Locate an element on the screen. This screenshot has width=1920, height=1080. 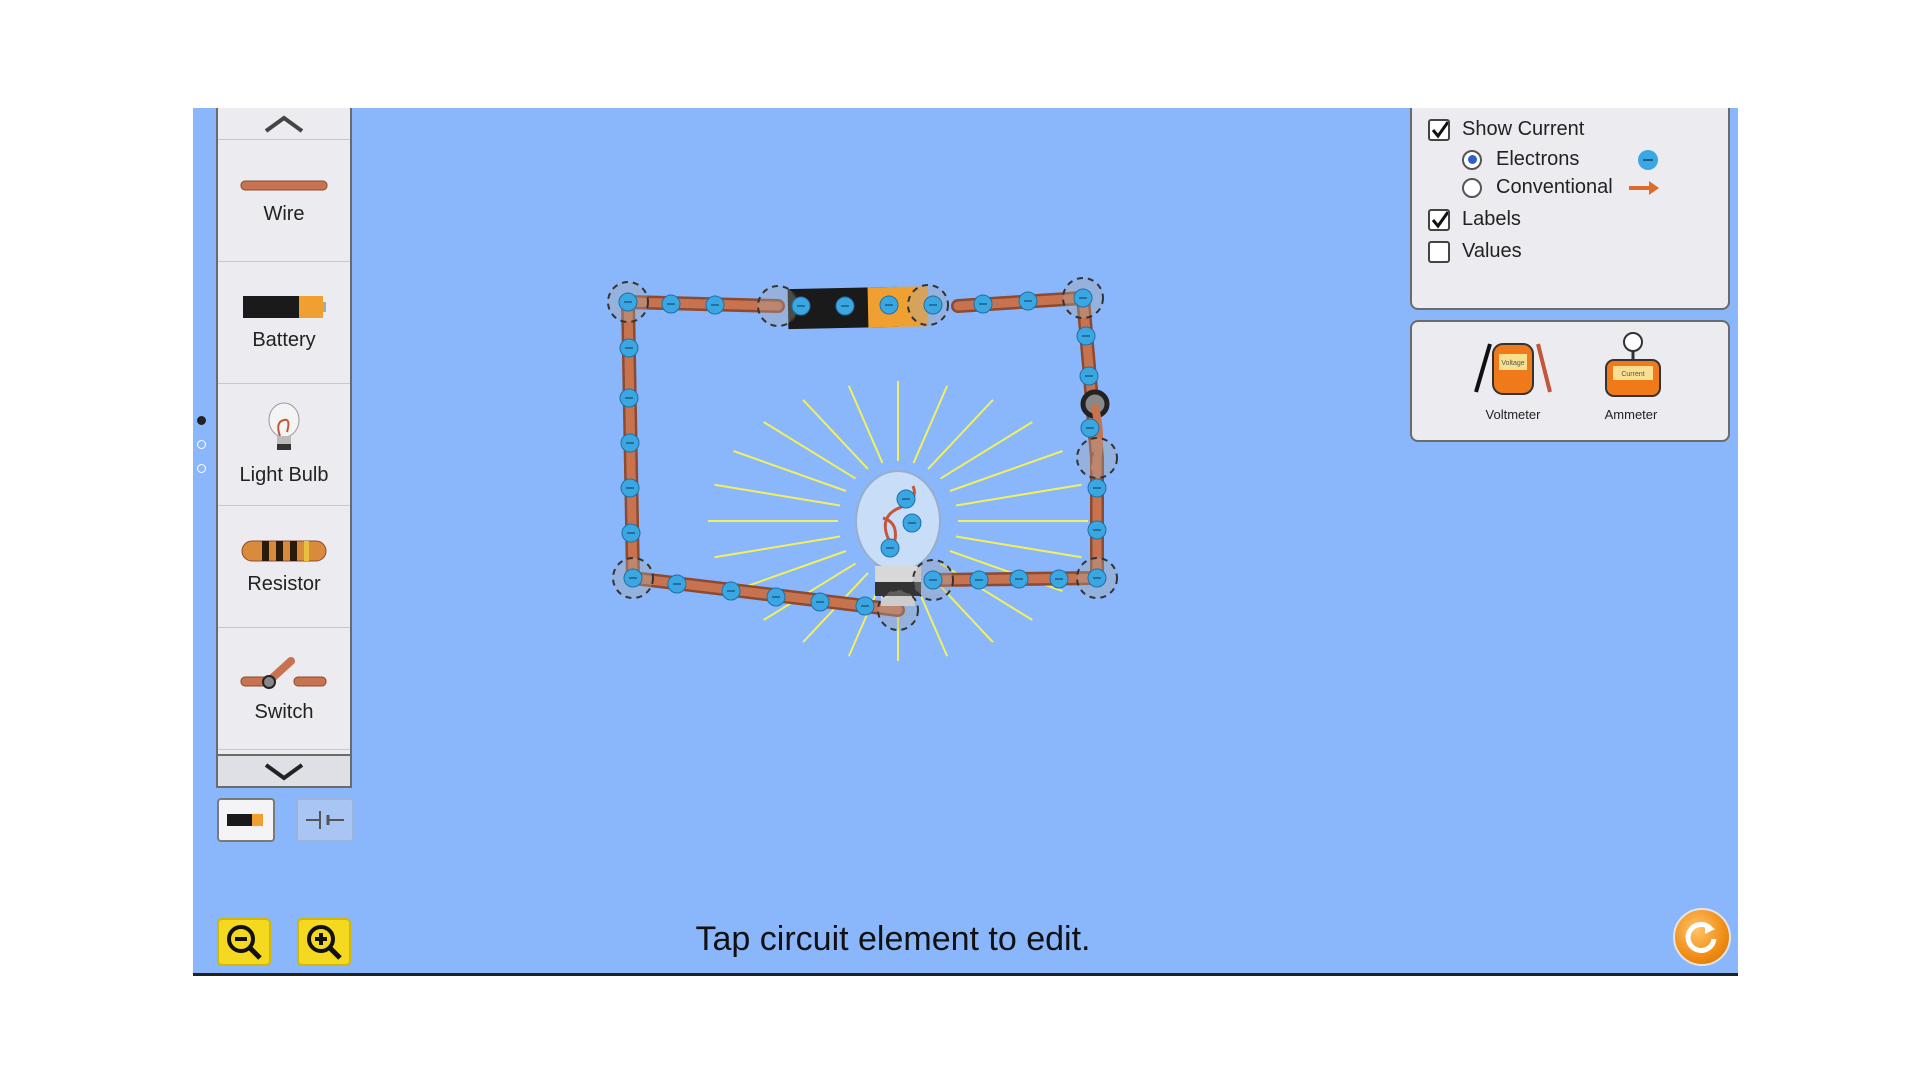
zoom-out-icon is located at coordinates (244, 942).